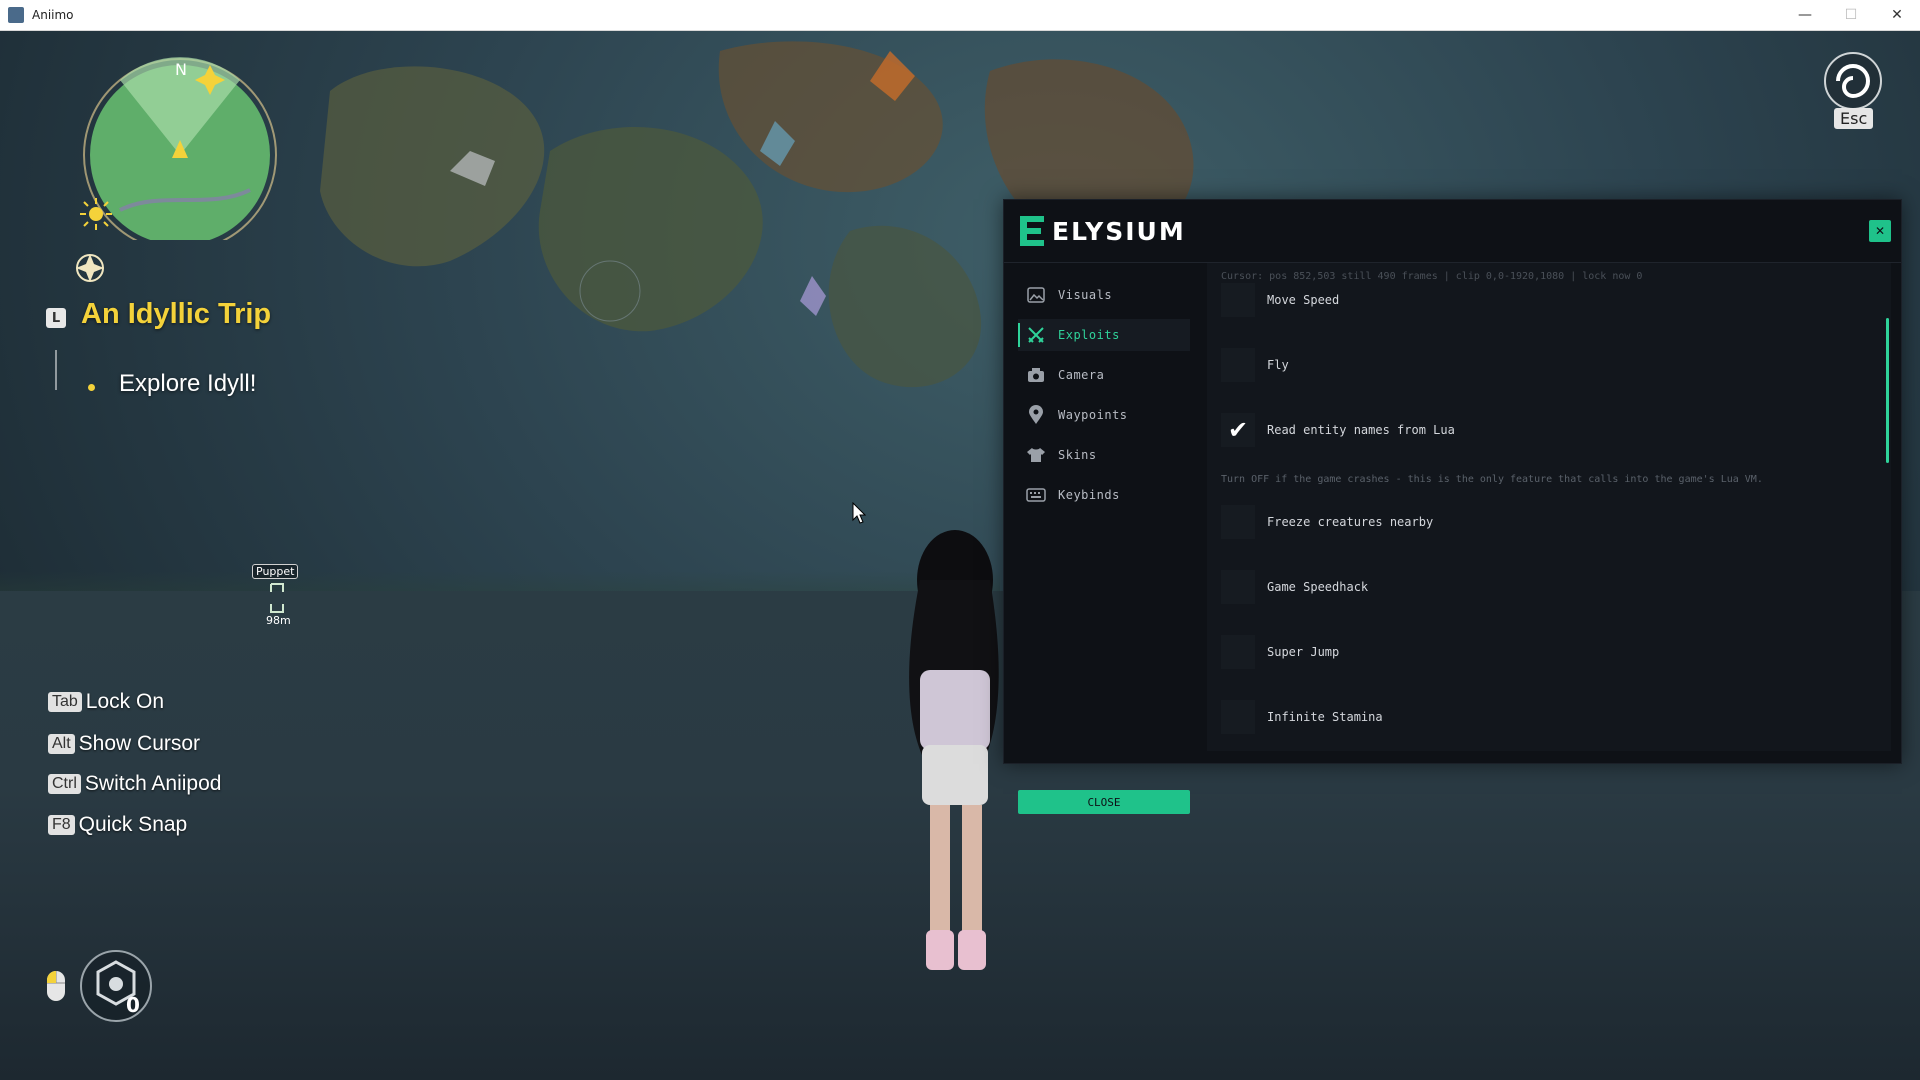 This screenshot has width=1920, height=1080. Describe the element at coordinates (1318, 587) in the screenshot. I see `option-label: Game Speedhack` at that location.